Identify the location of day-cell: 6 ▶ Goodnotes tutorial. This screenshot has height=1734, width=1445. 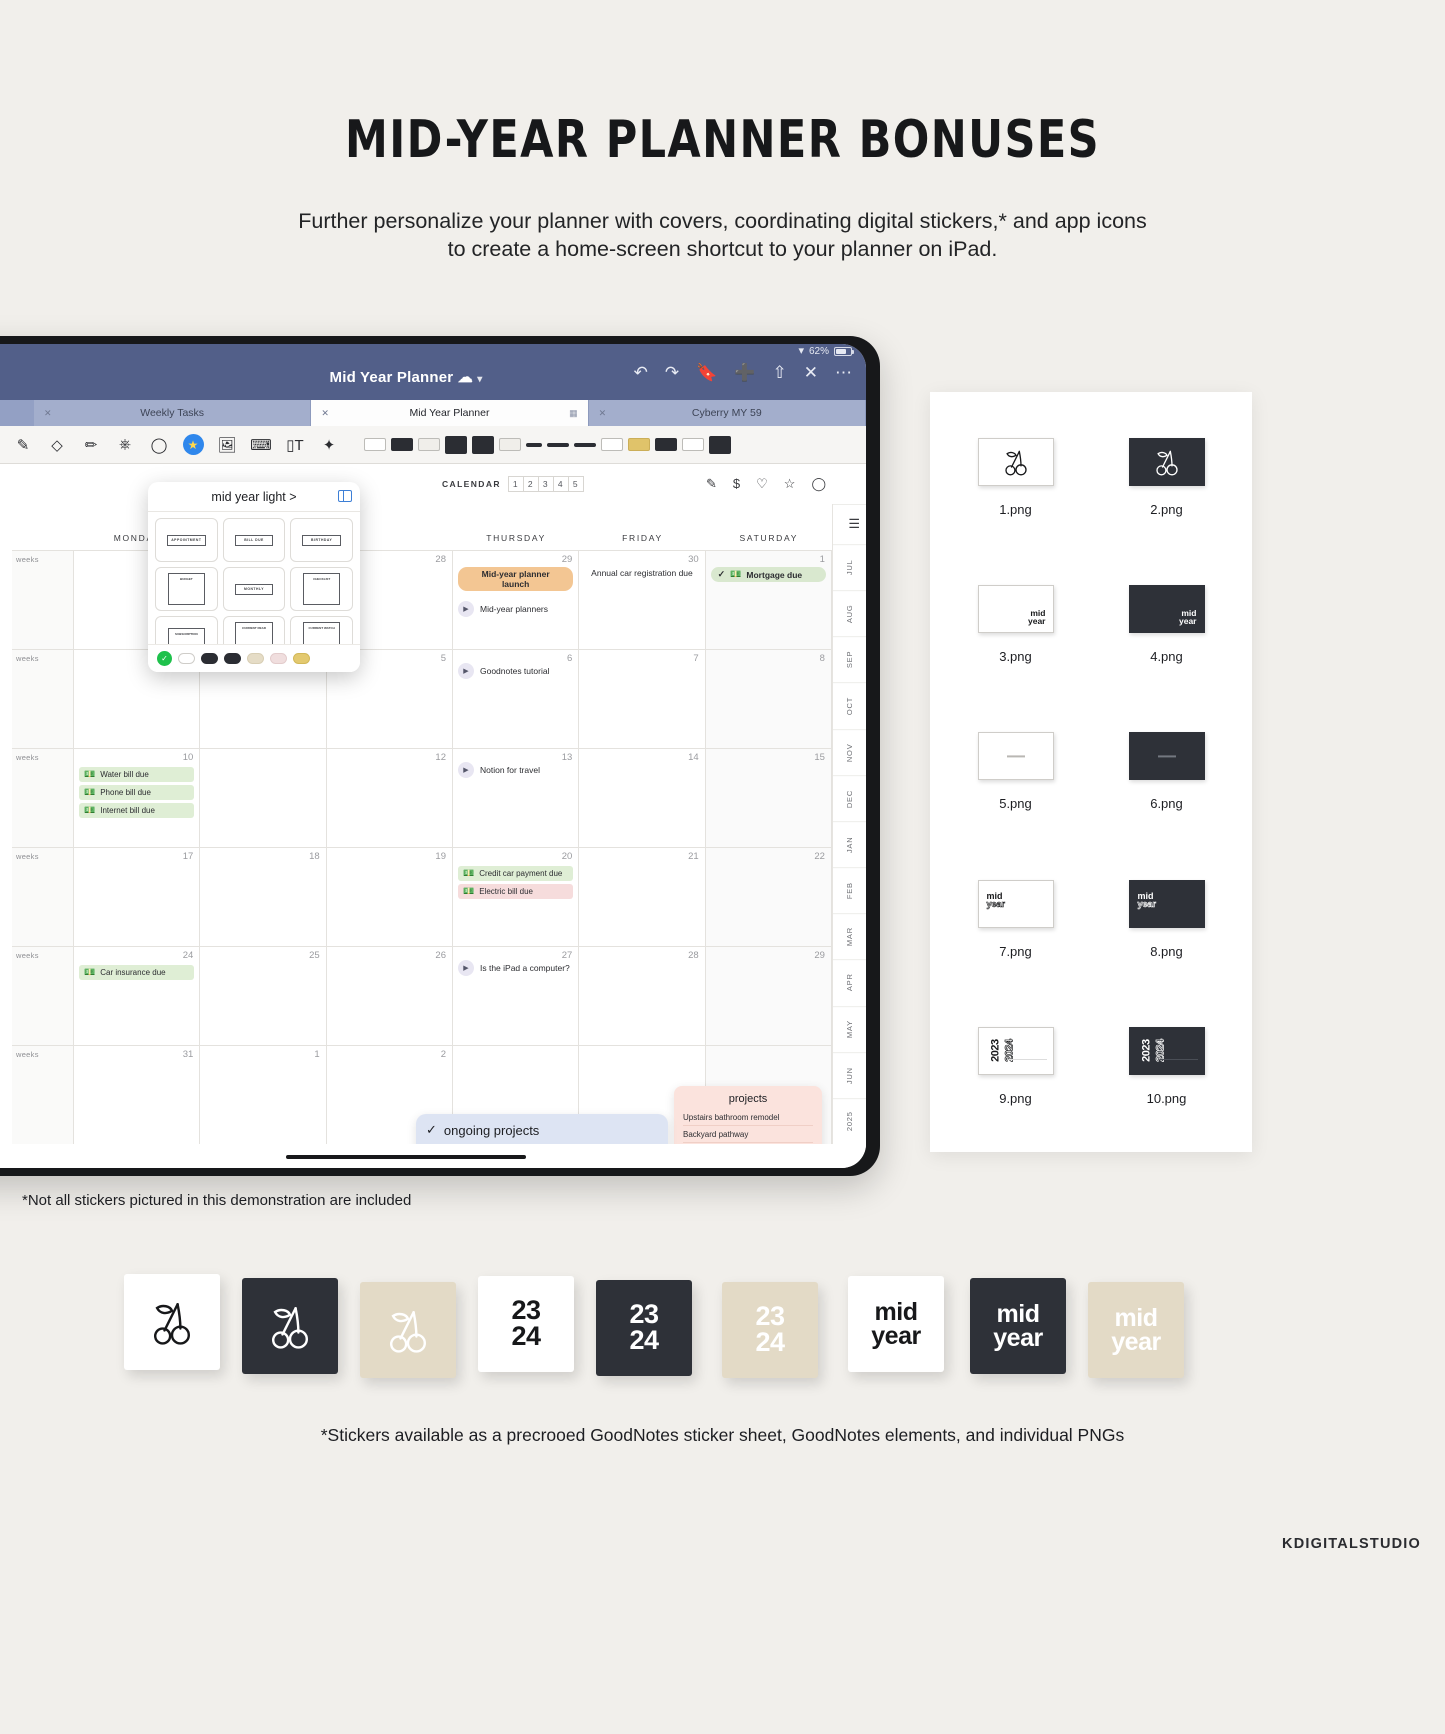
(516, 699).